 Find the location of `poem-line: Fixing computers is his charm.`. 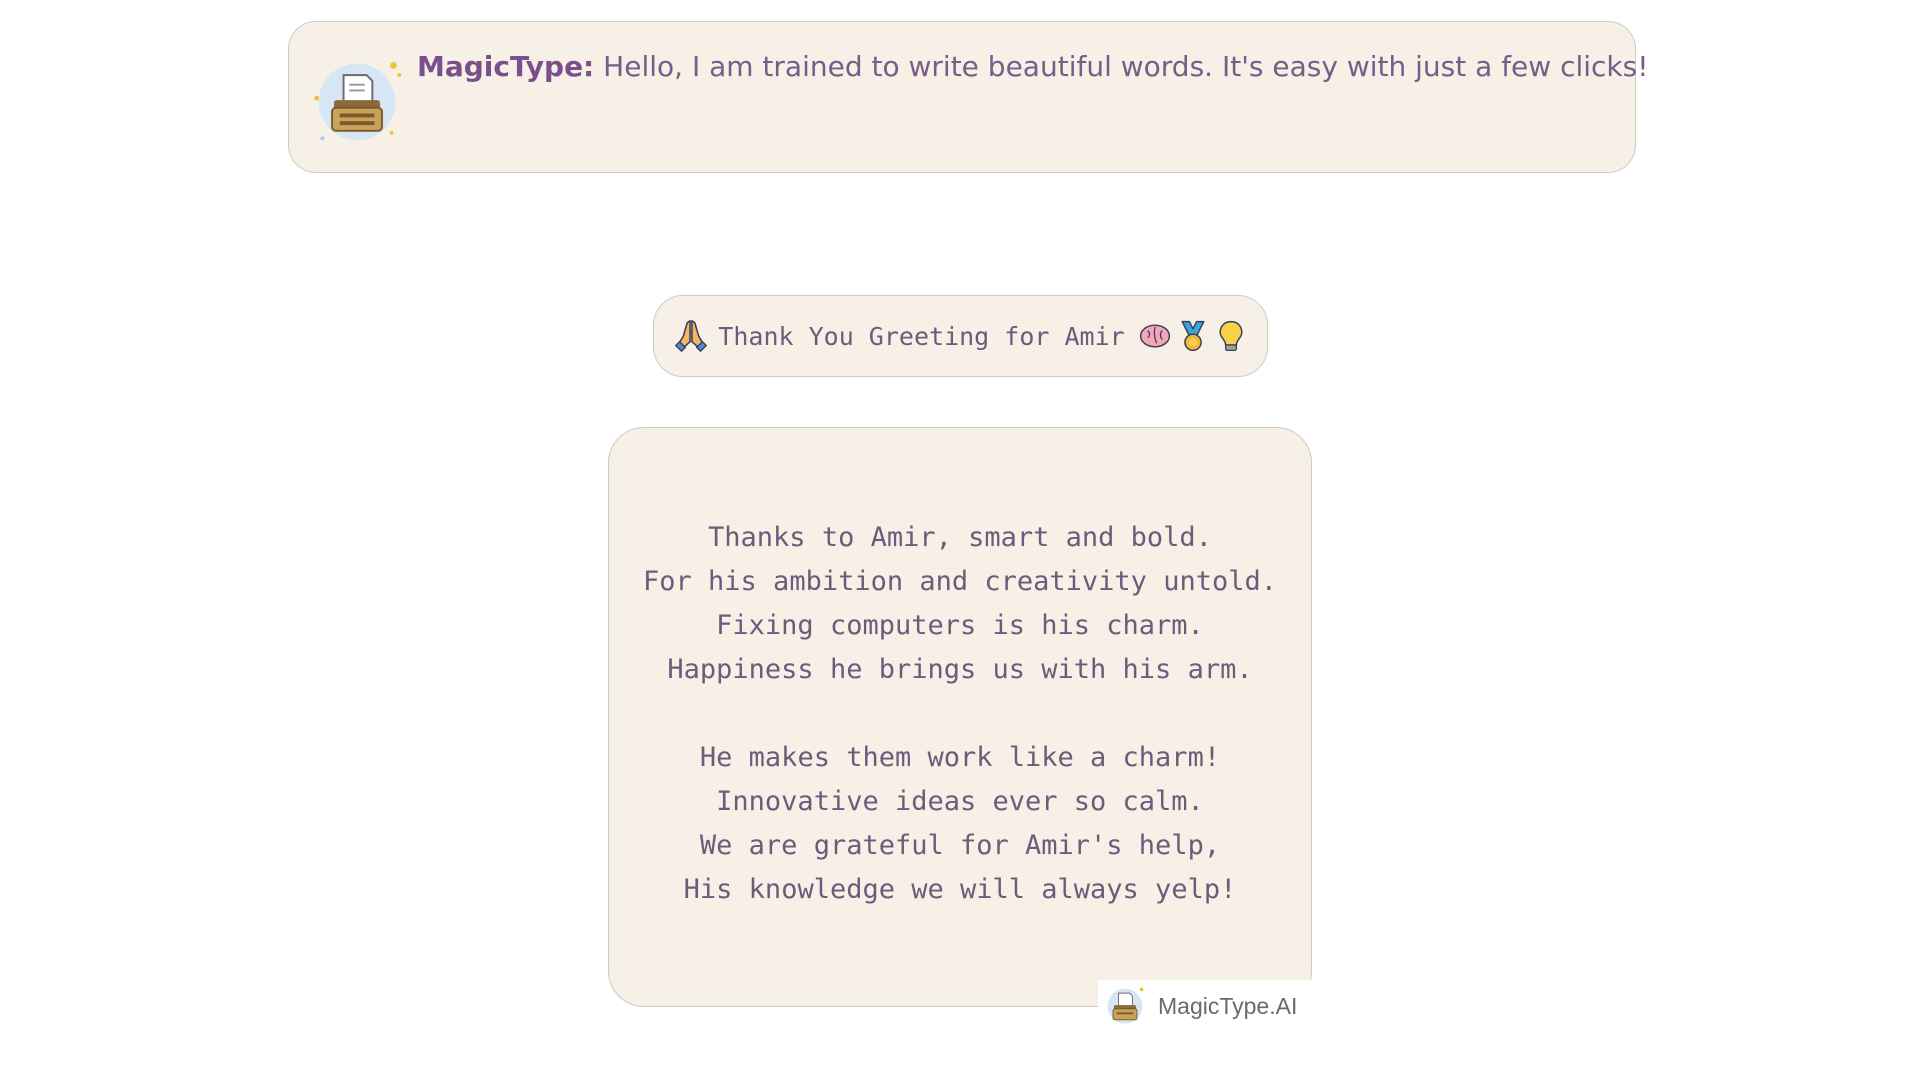

poem-line: Fixing computers is his charm. is located at coordinates (960, 625).